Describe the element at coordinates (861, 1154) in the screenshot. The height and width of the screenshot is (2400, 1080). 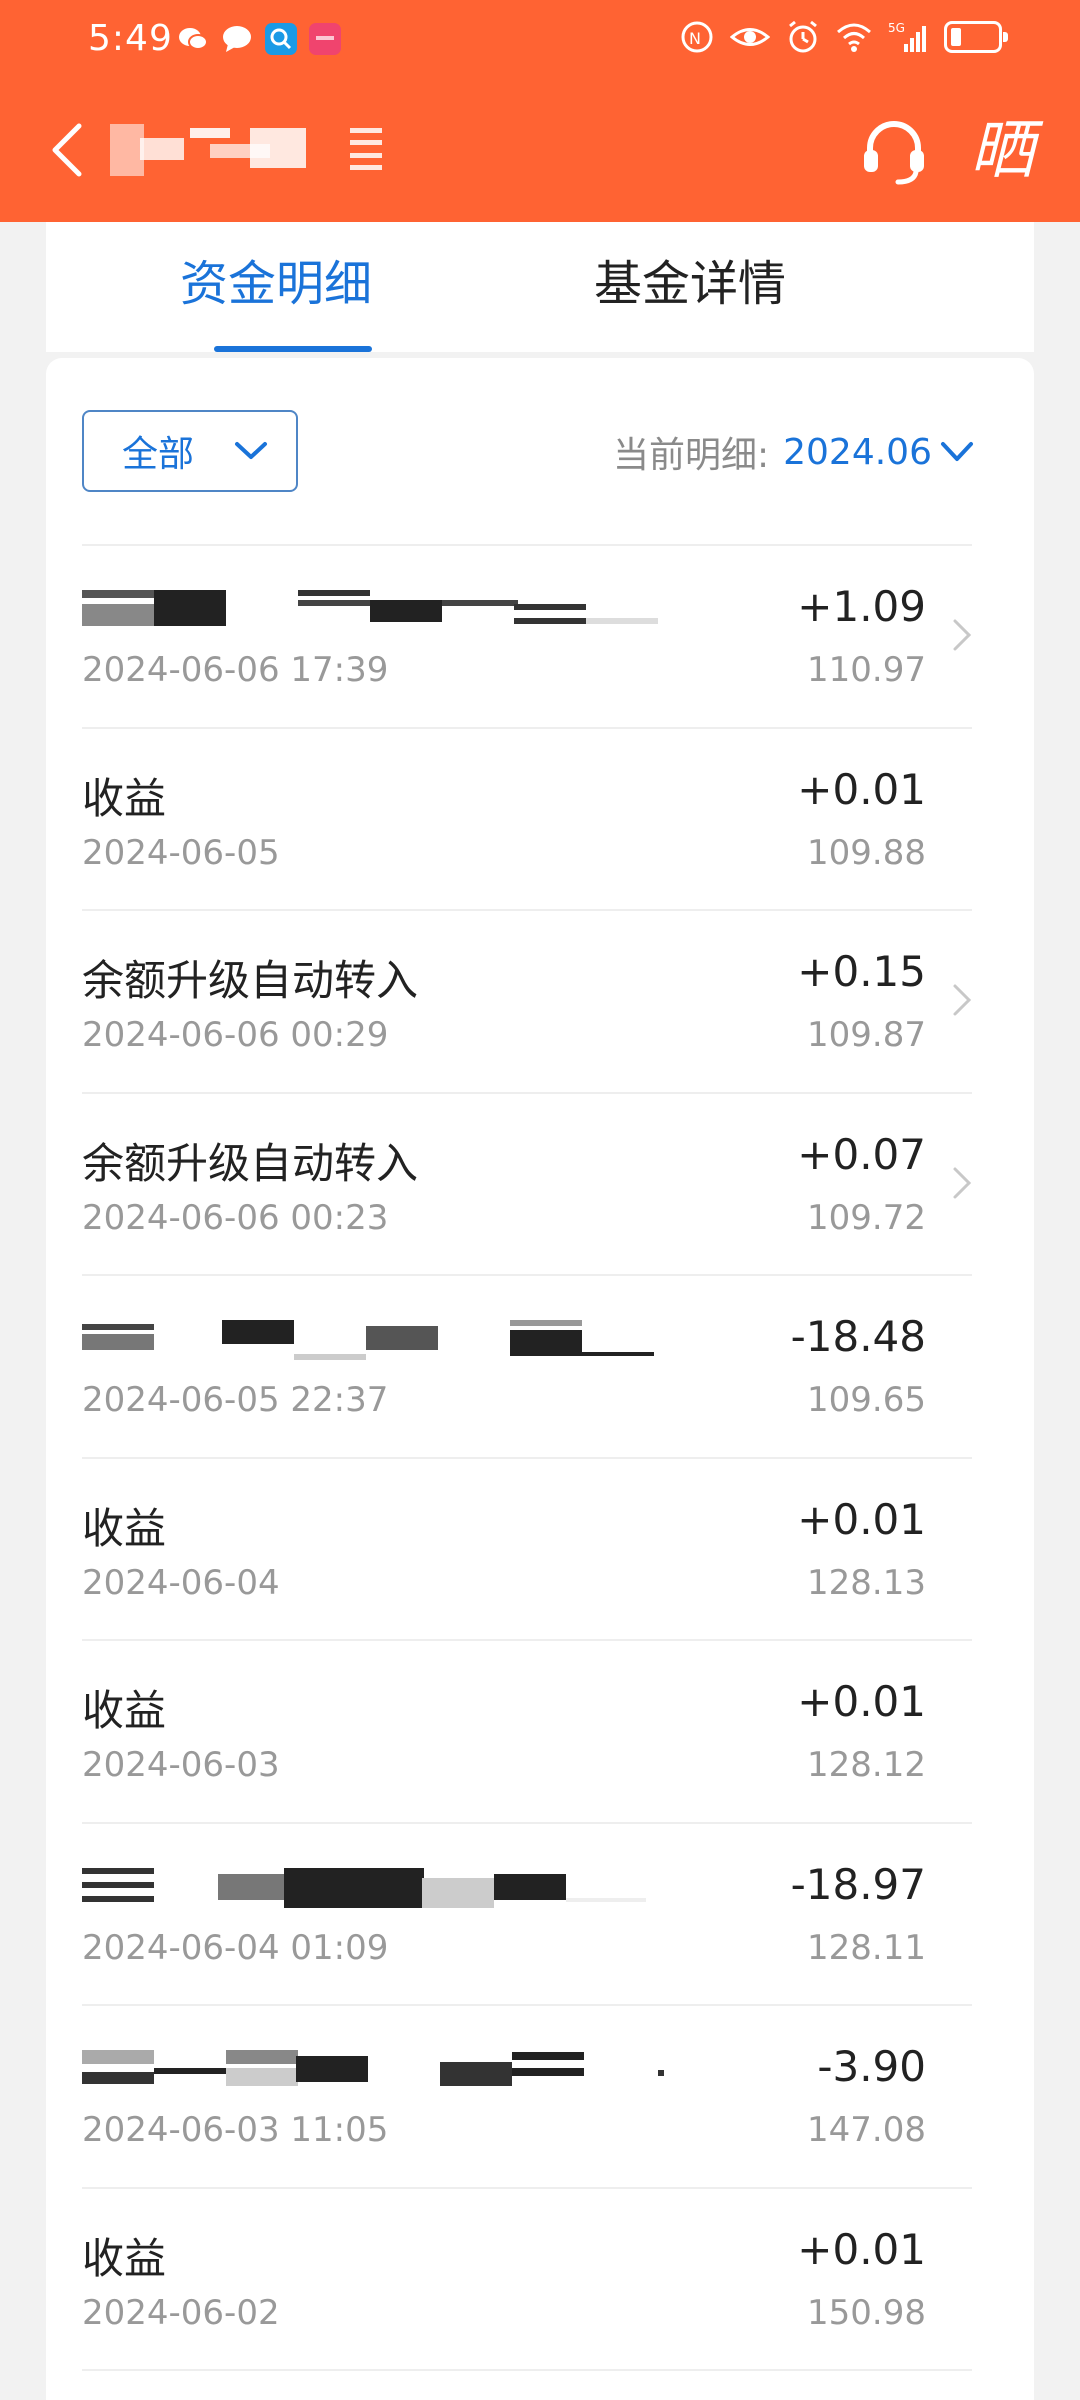
I see `transaction-amount: +0.07` at that location.